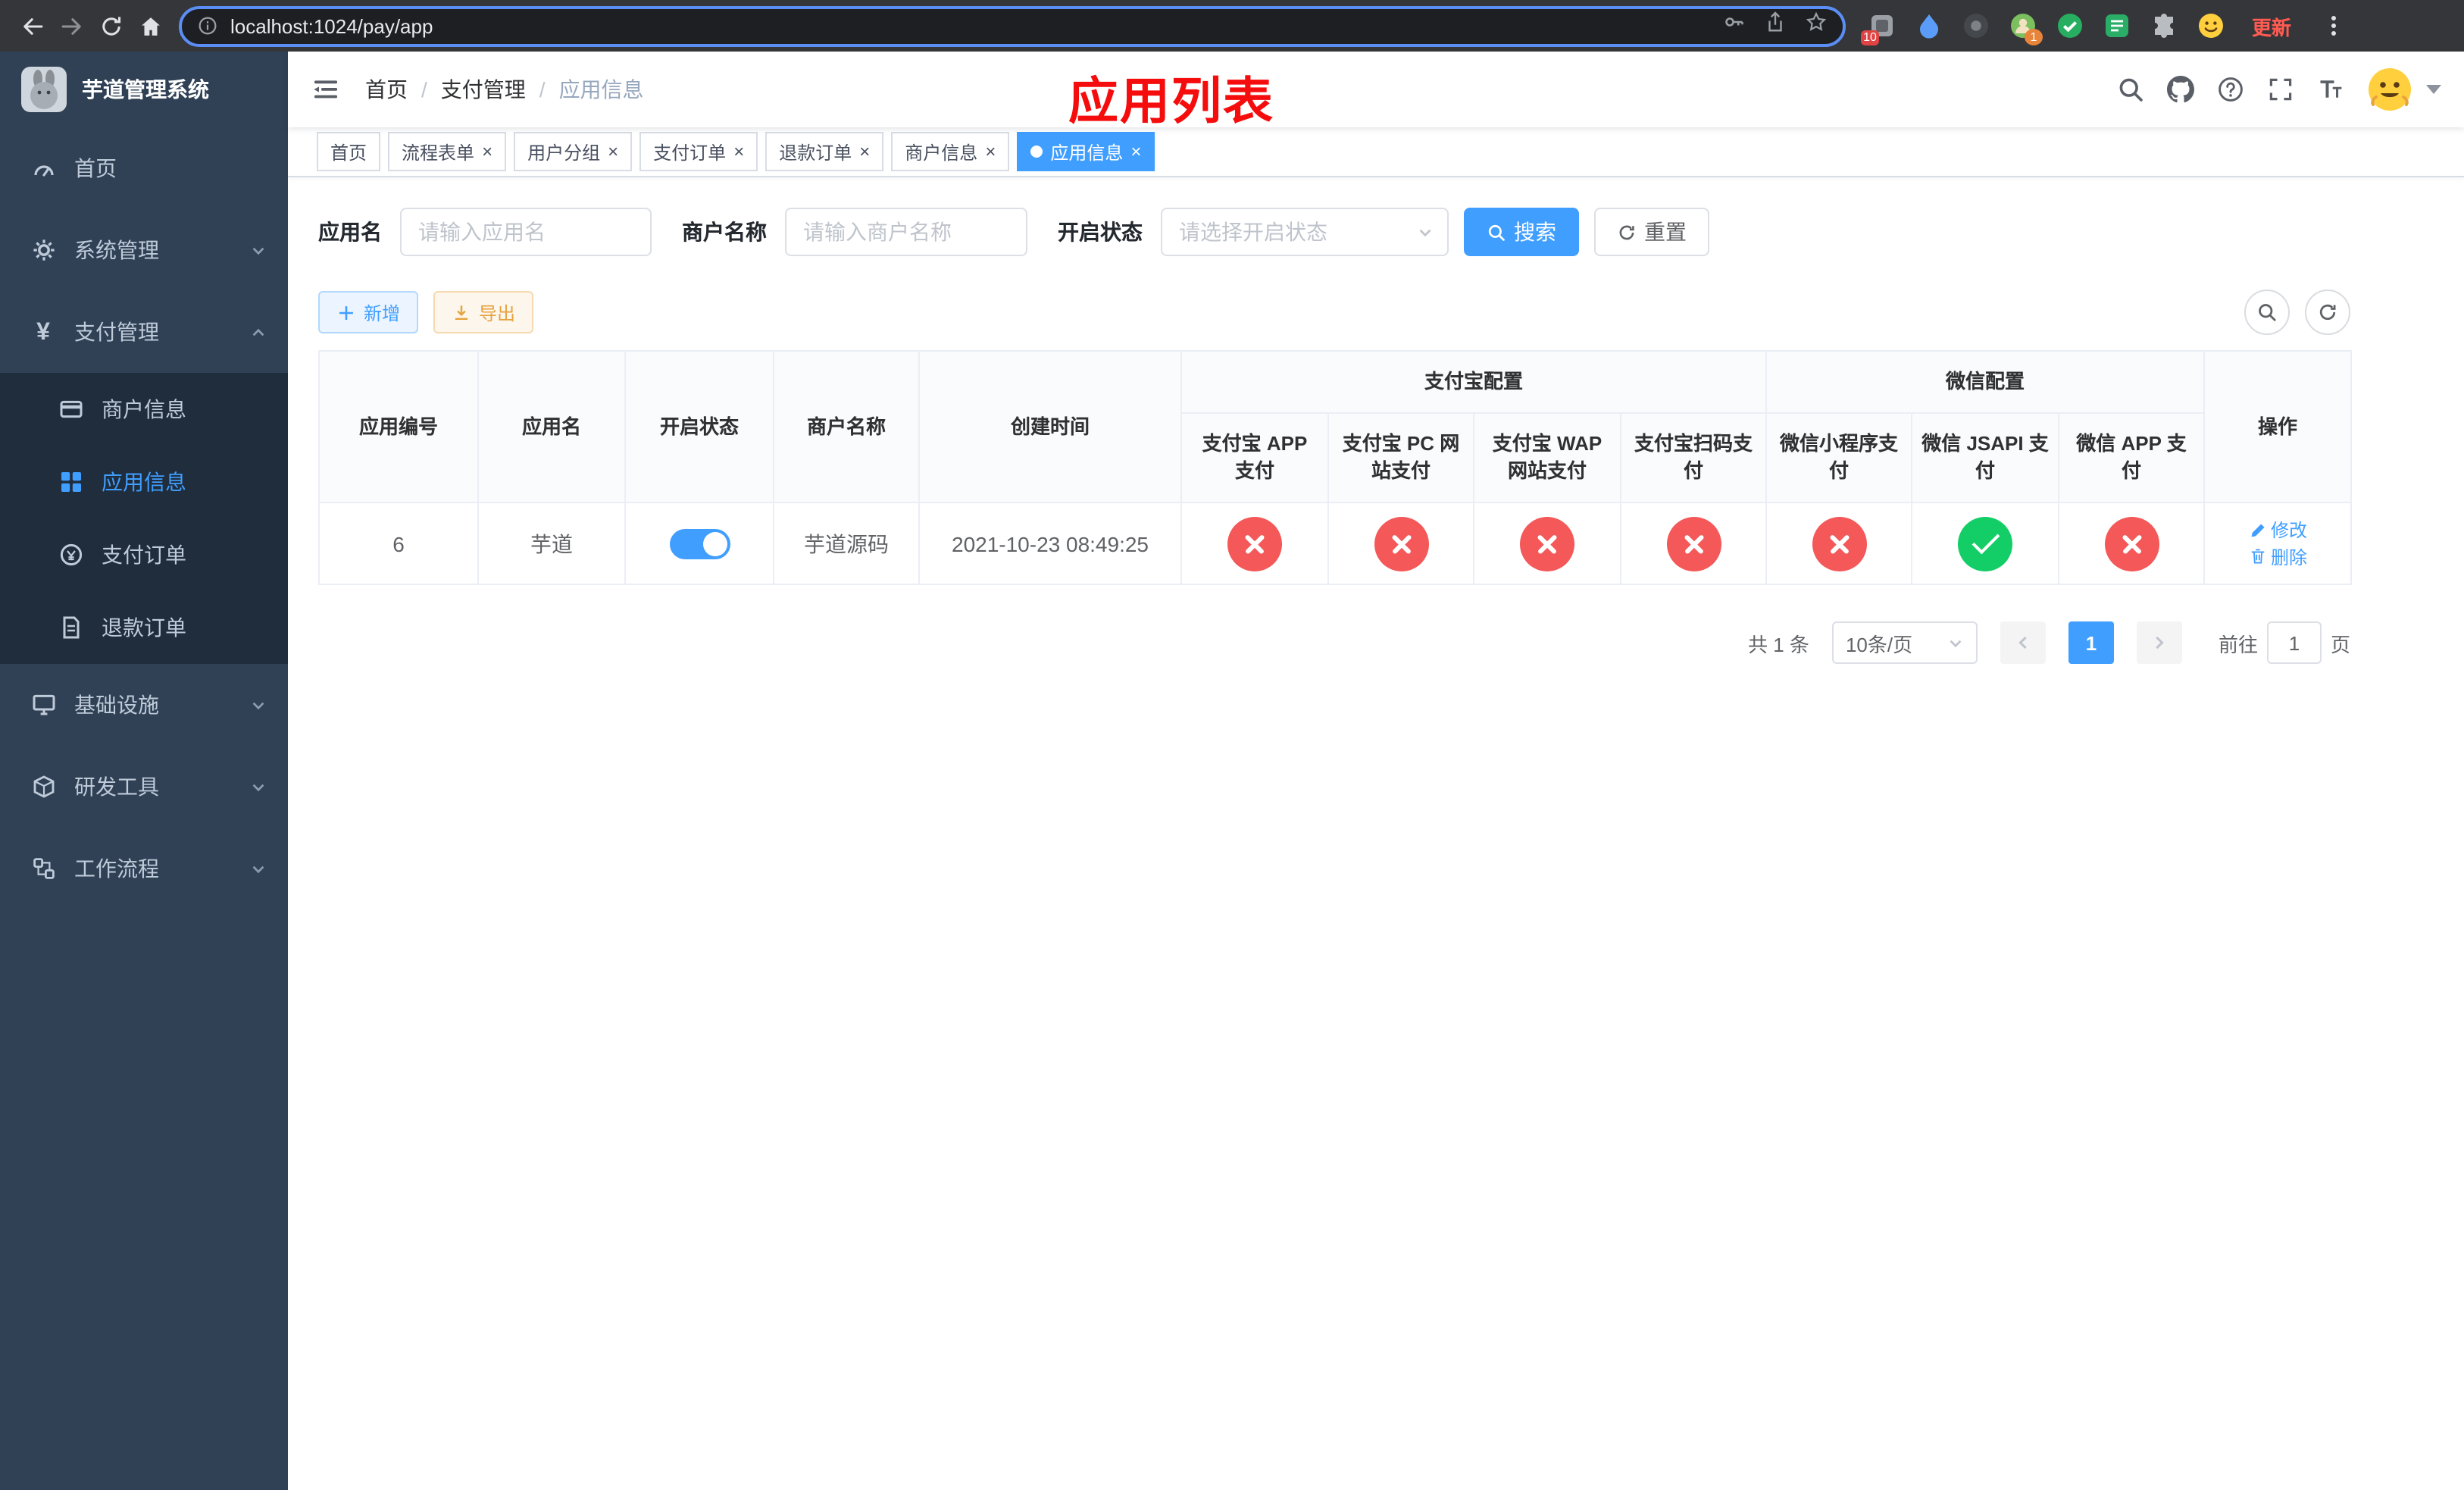  Describe the element at coordinates (386, 89) in the screenshot. I see `breadcrumb-home: 首页` at that location.